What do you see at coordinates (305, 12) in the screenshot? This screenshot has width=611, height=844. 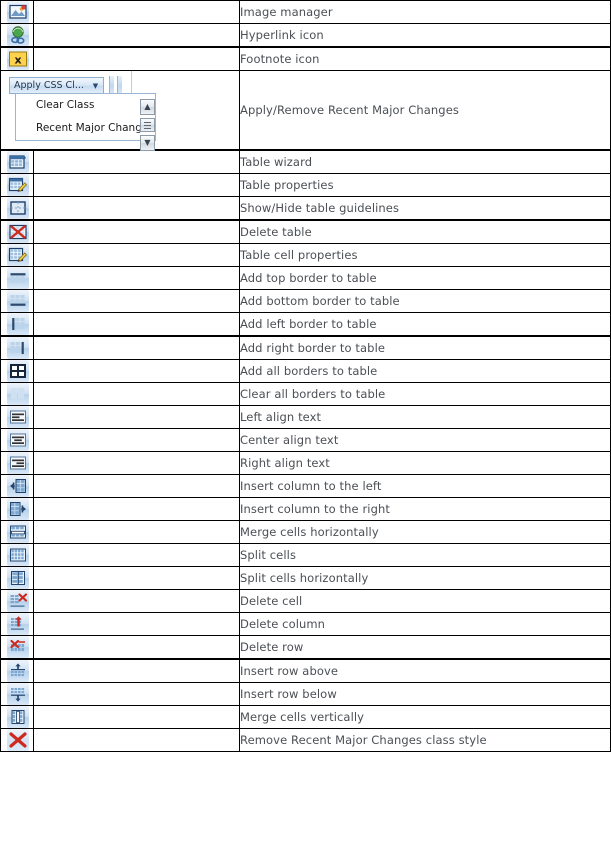 I see `table-row: Image manager` at bounding box center [305, 12].